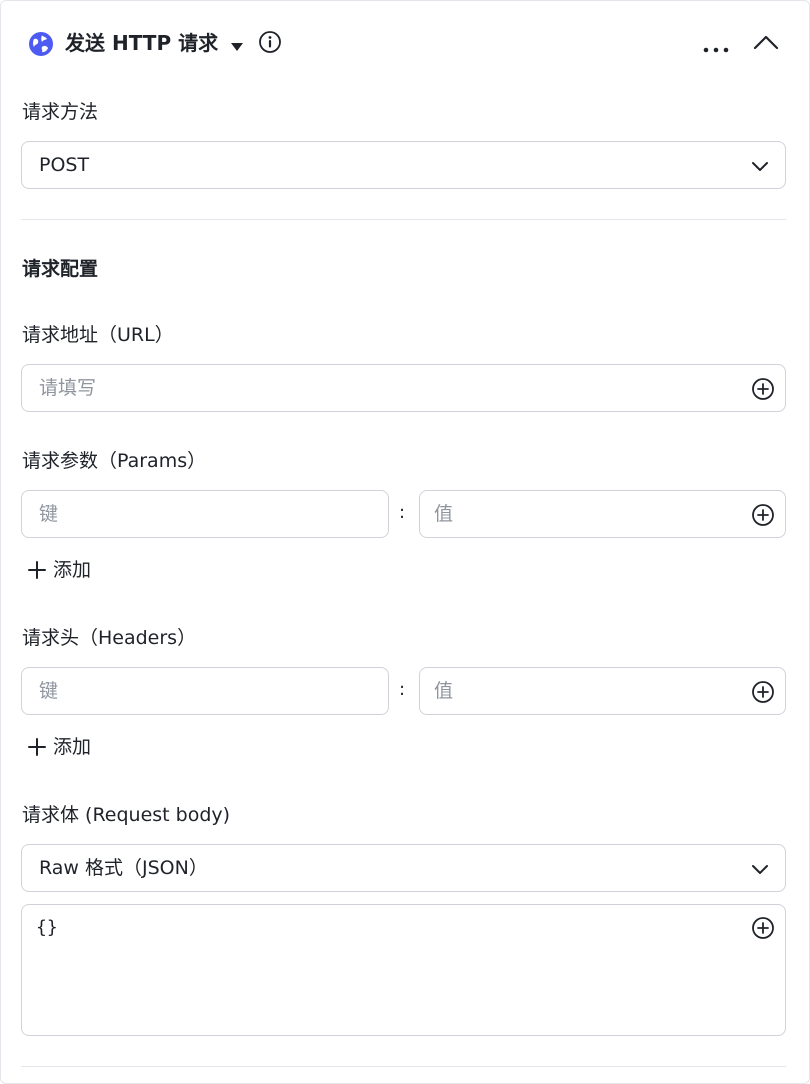  What do you see at coordinates (98, 335) in the screenshot?
I see `url-label: 请求地址（URL）` at bounding box center [98, 335].